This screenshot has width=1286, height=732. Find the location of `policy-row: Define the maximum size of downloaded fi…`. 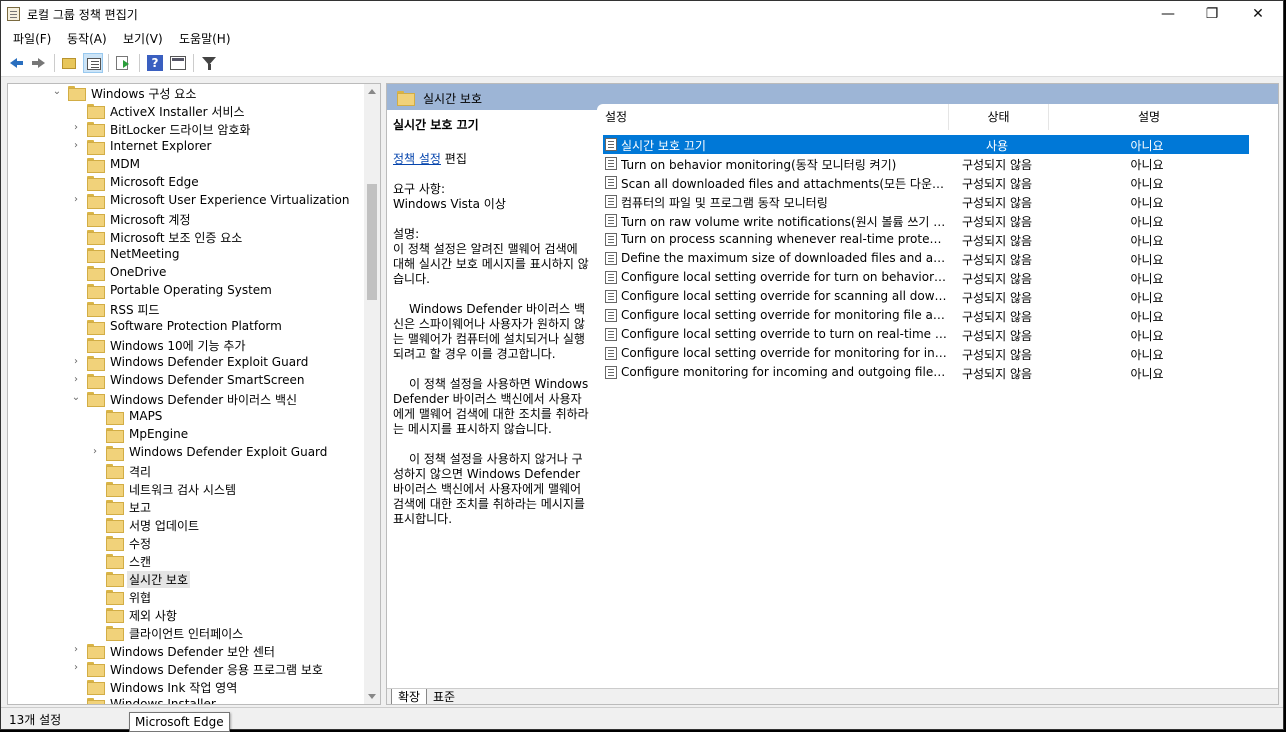

policy-row: Define the maximum size of downloaded fi… is located at coordinates (926, 258).